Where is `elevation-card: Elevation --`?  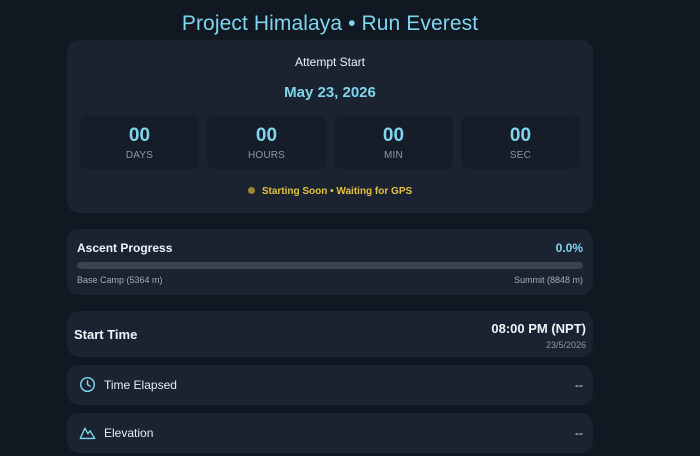 elevation-card: Elevation -- is located at coordinates (330, 433).